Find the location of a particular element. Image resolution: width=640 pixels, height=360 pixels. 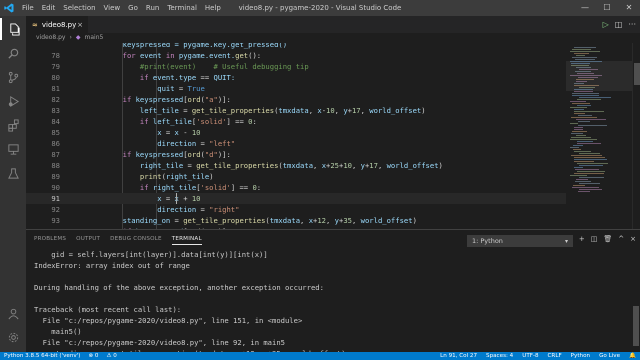

line-code: direction = "left" is located at coordinates (161, 143).